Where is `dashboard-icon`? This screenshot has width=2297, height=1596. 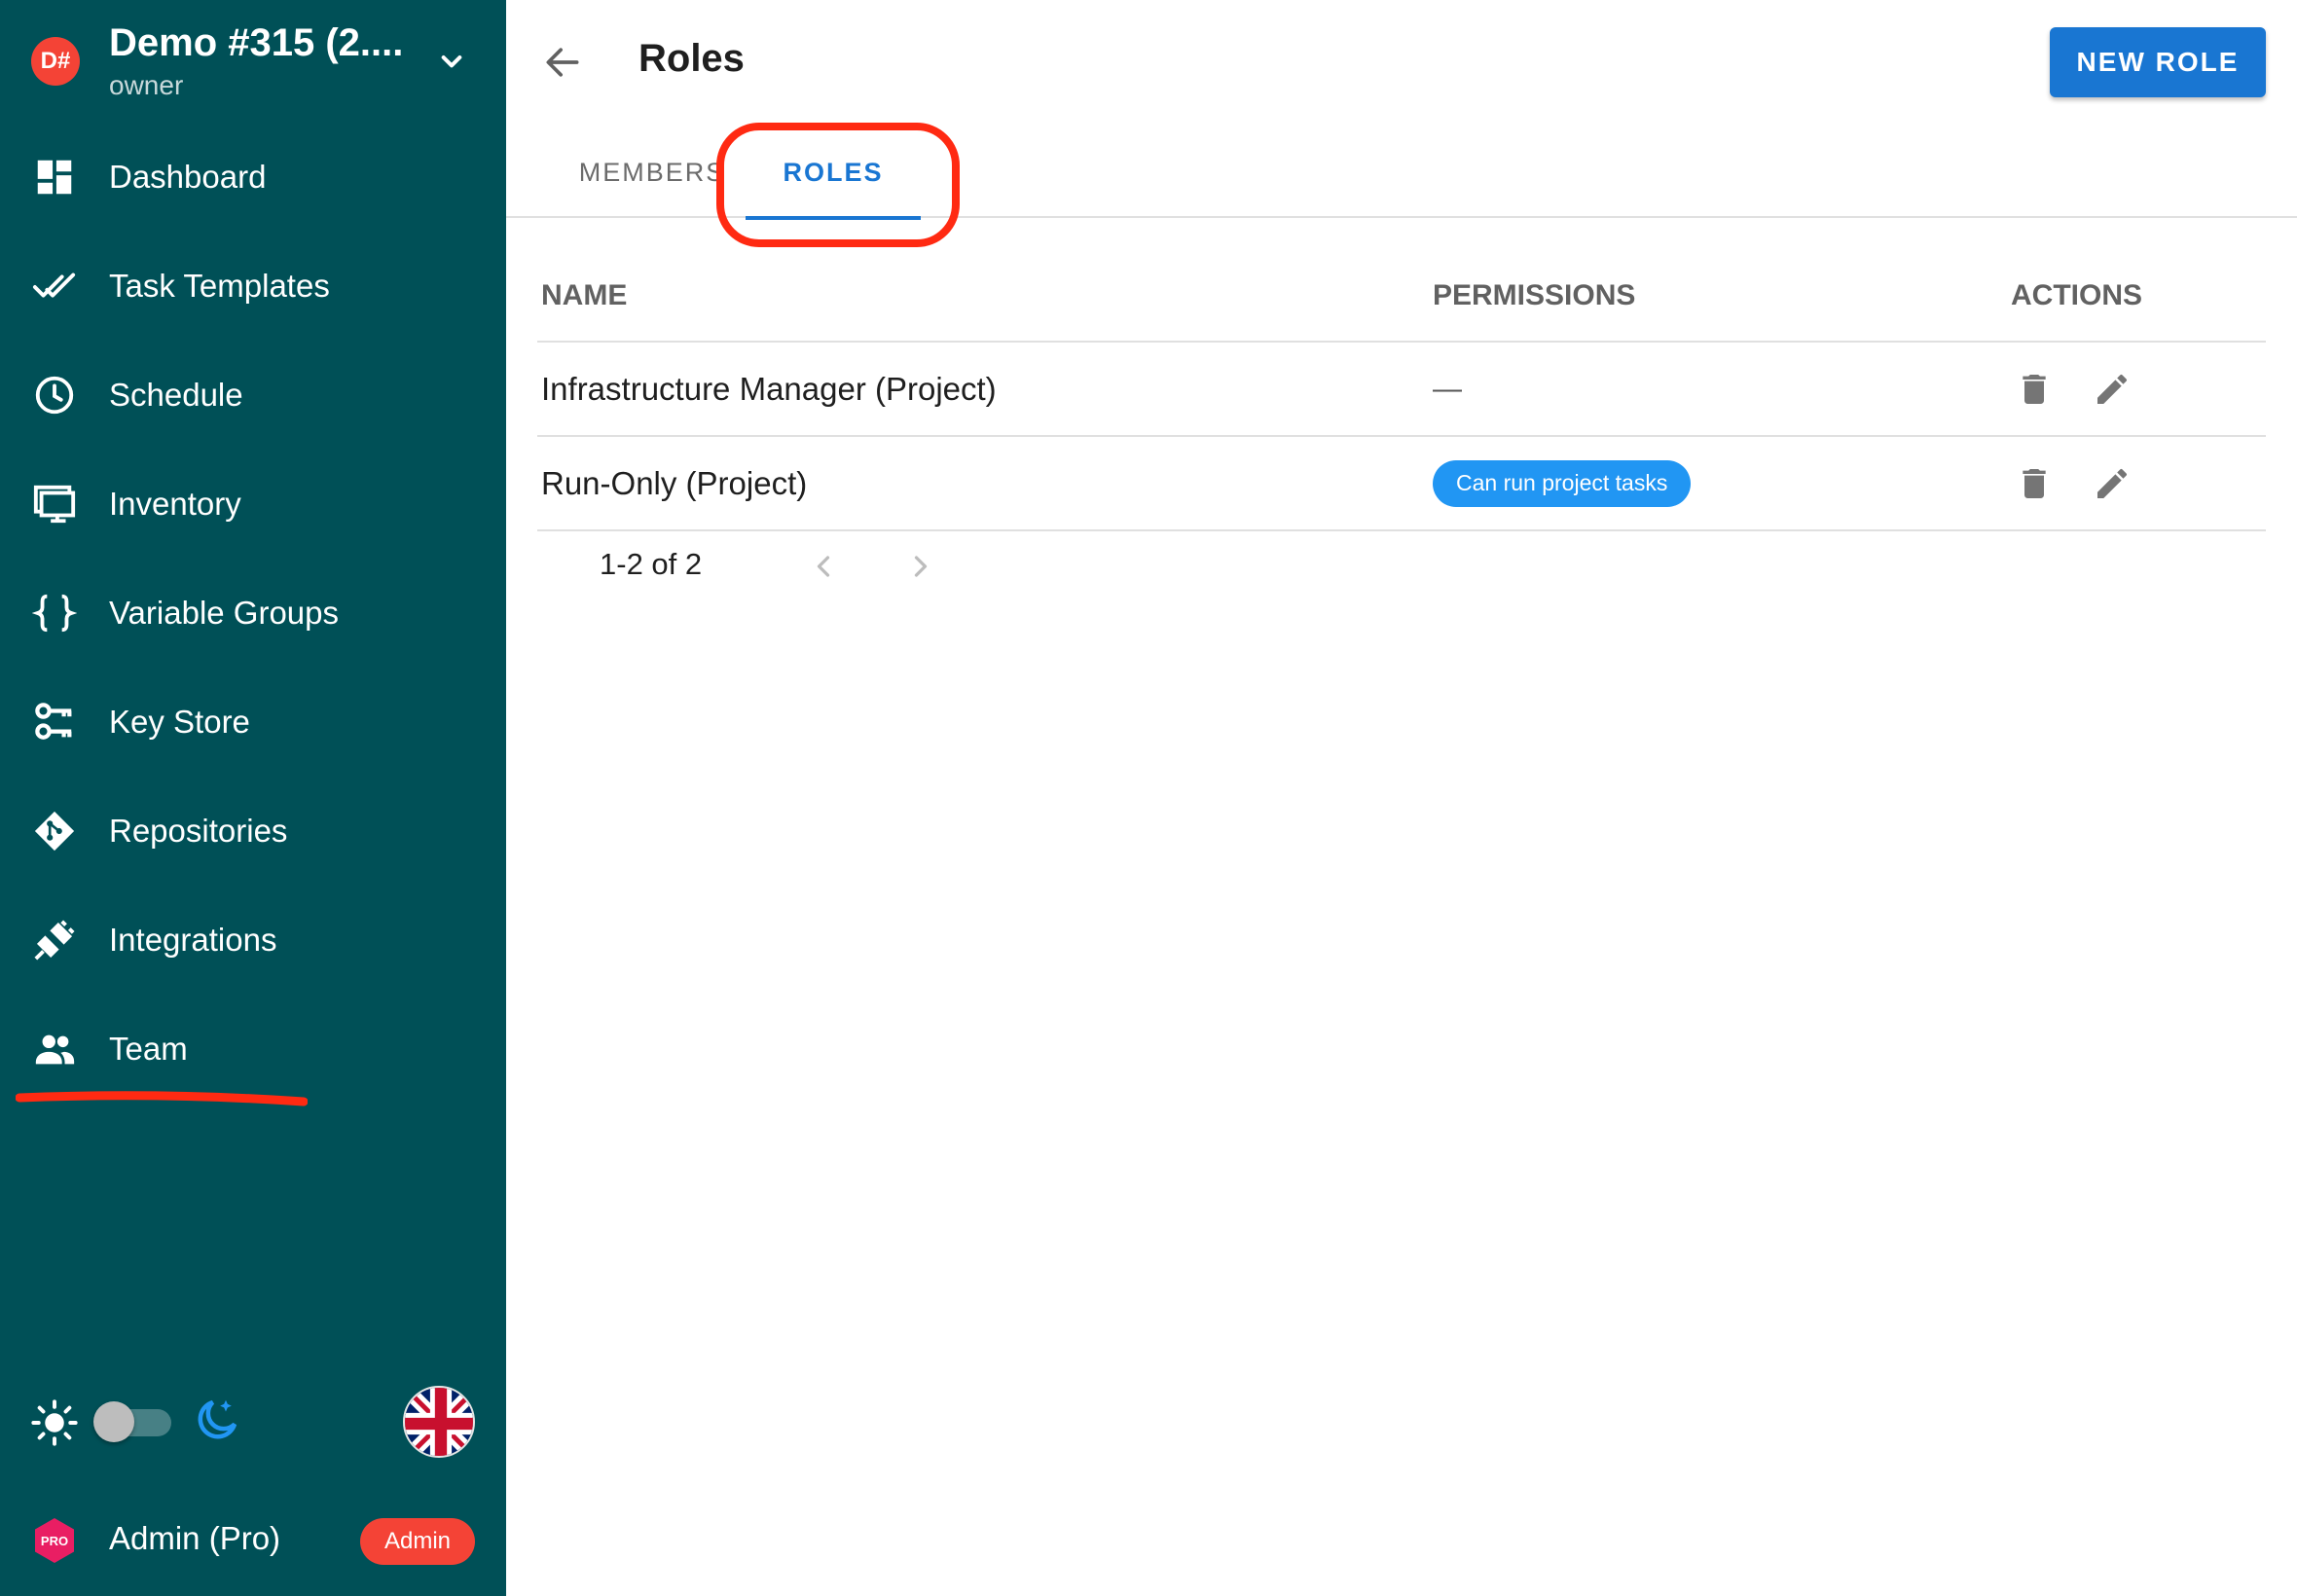
dashboard-icon is located at coordinates (55, 177).